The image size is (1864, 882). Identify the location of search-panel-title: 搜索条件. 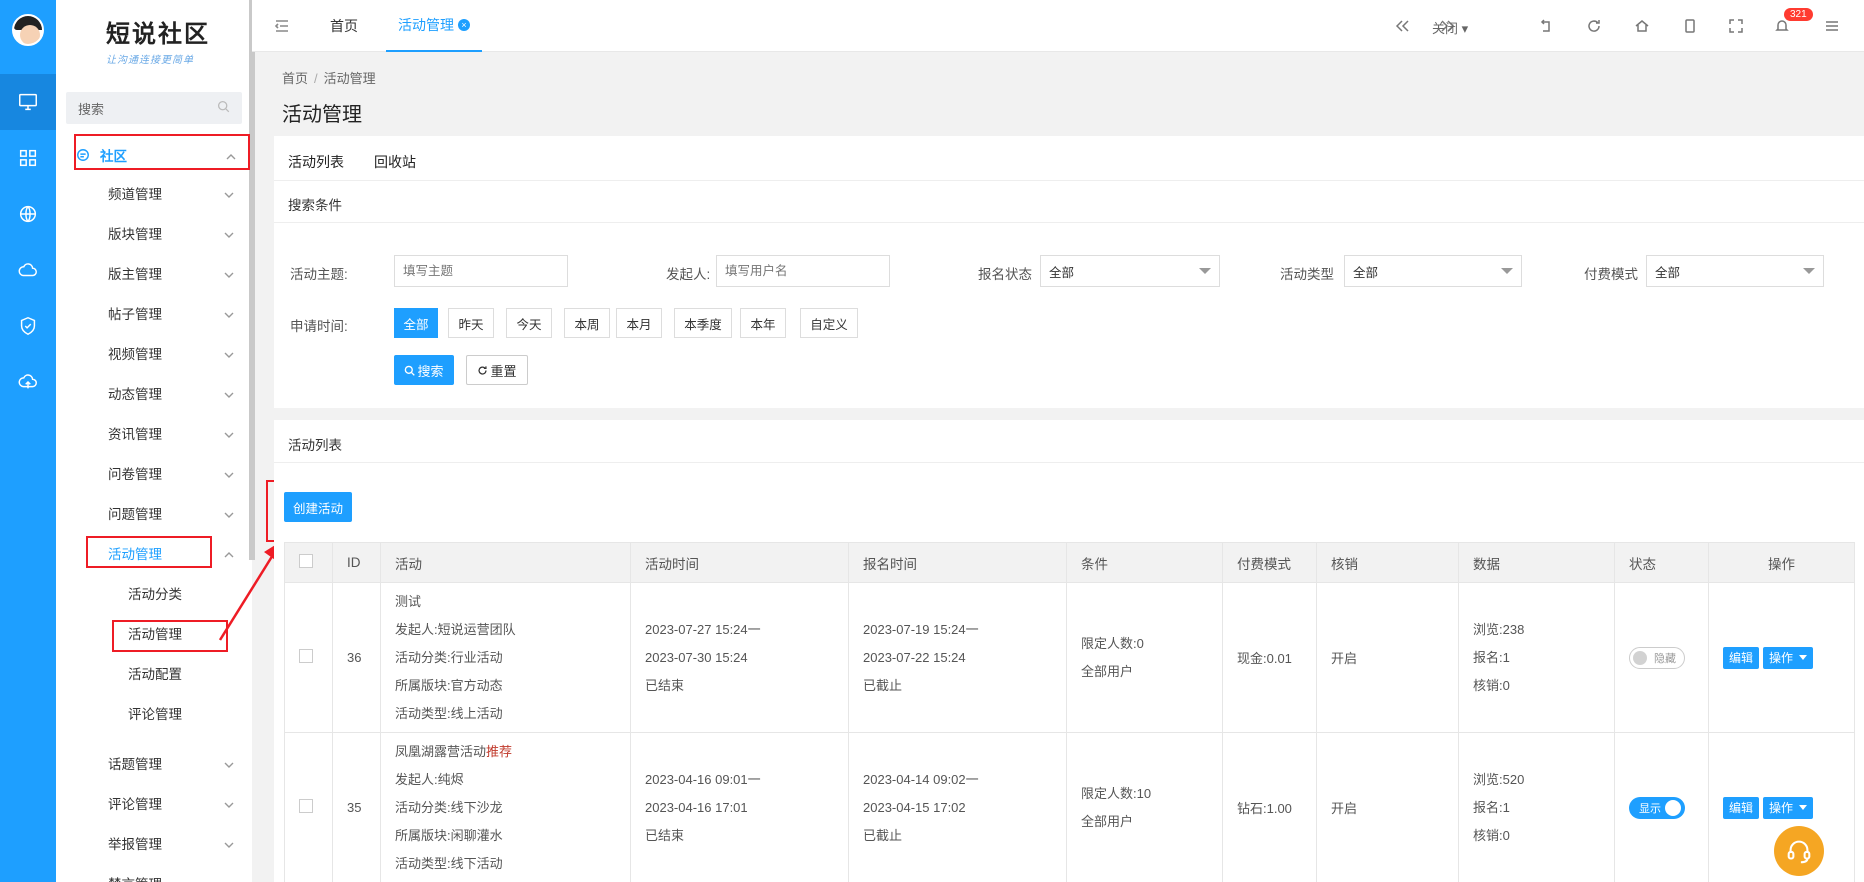
(315, 205).